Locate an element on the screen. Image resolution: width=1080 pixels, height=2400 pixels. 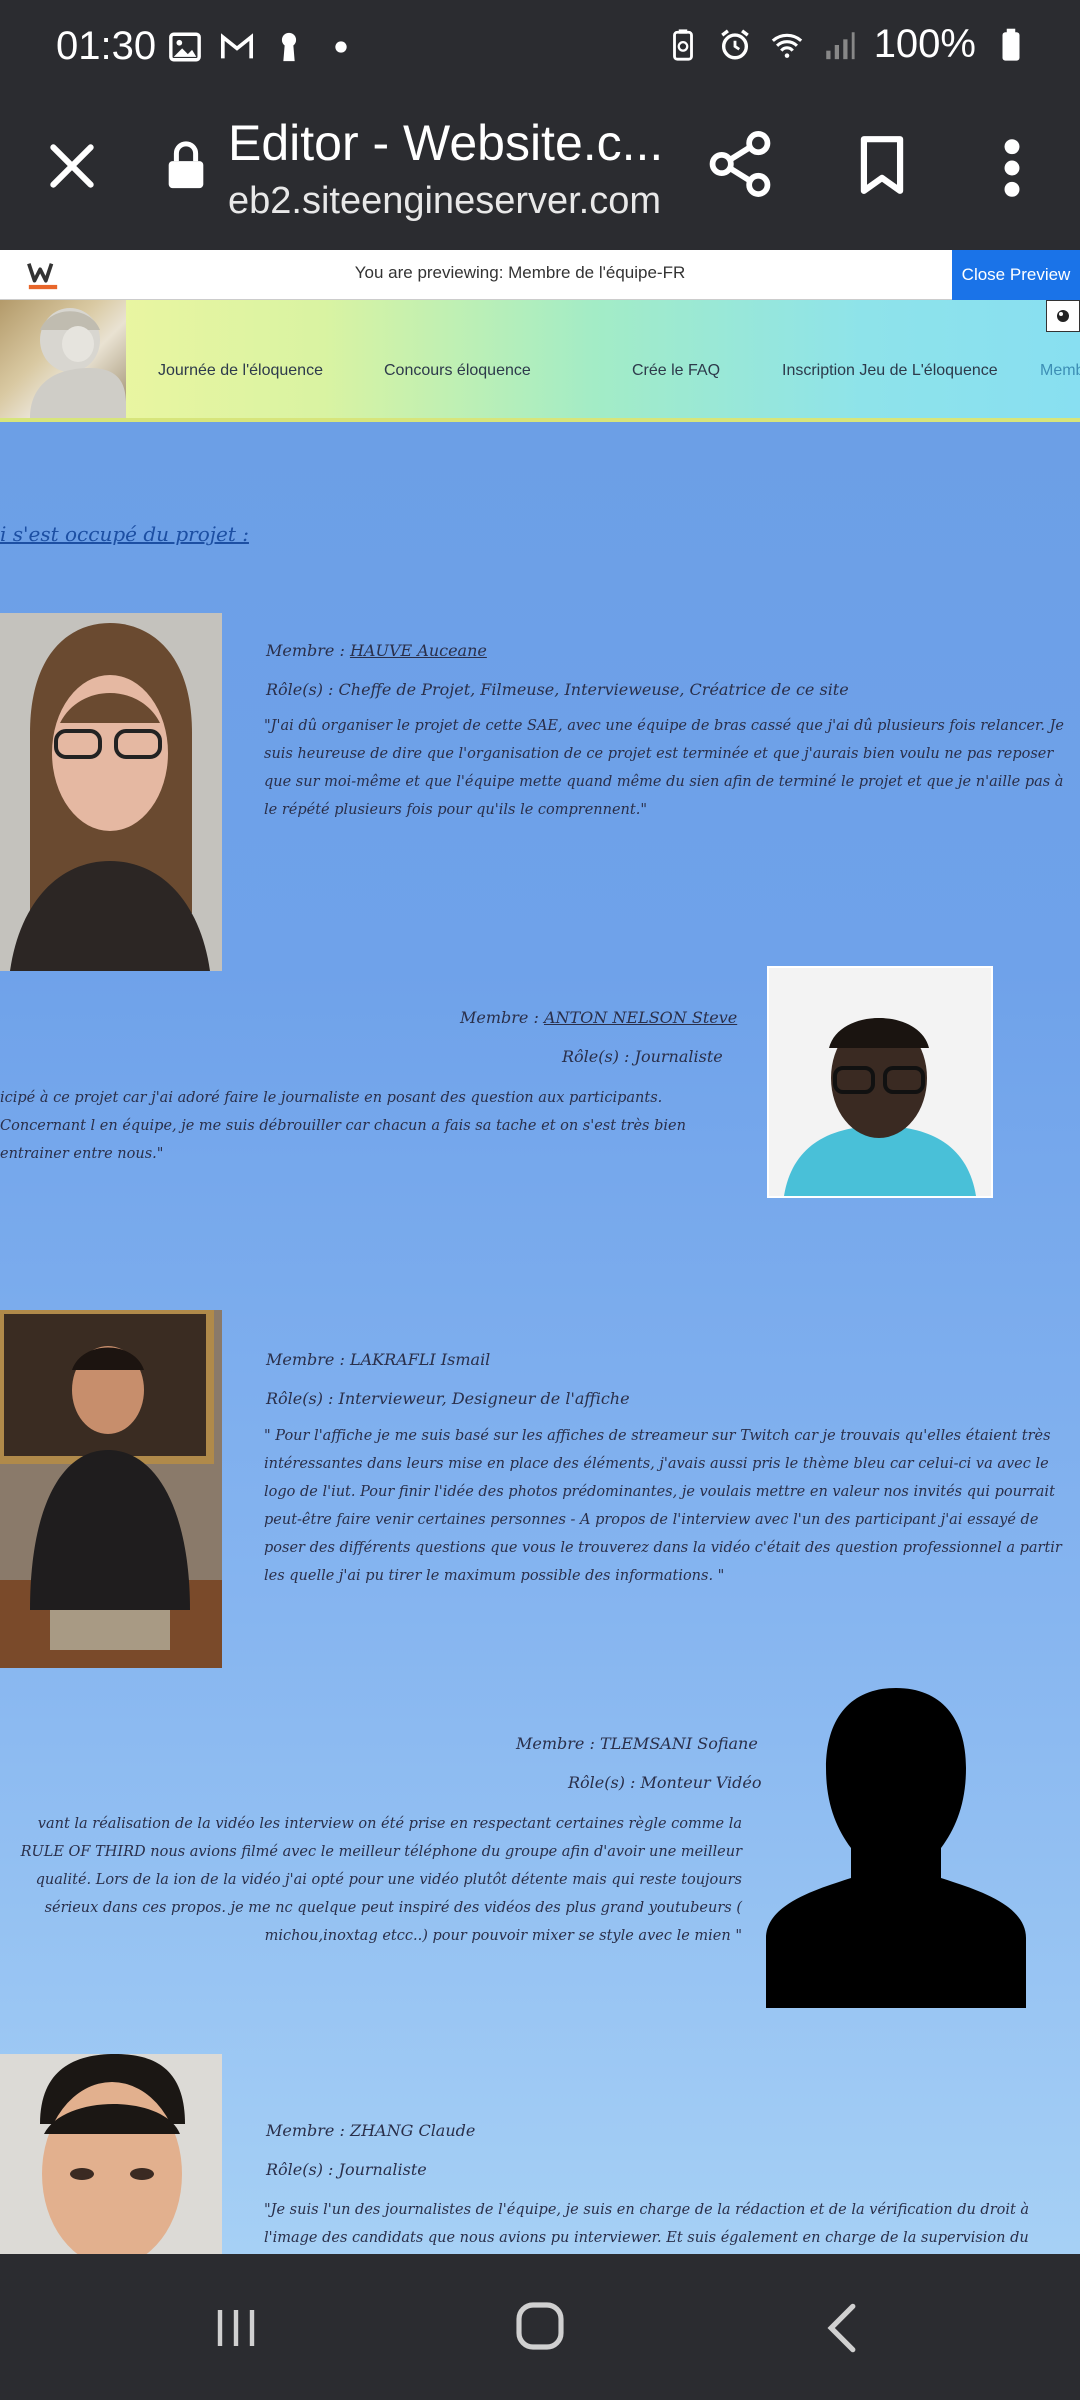
keyhole-icon is located at coordinates (289, 47).